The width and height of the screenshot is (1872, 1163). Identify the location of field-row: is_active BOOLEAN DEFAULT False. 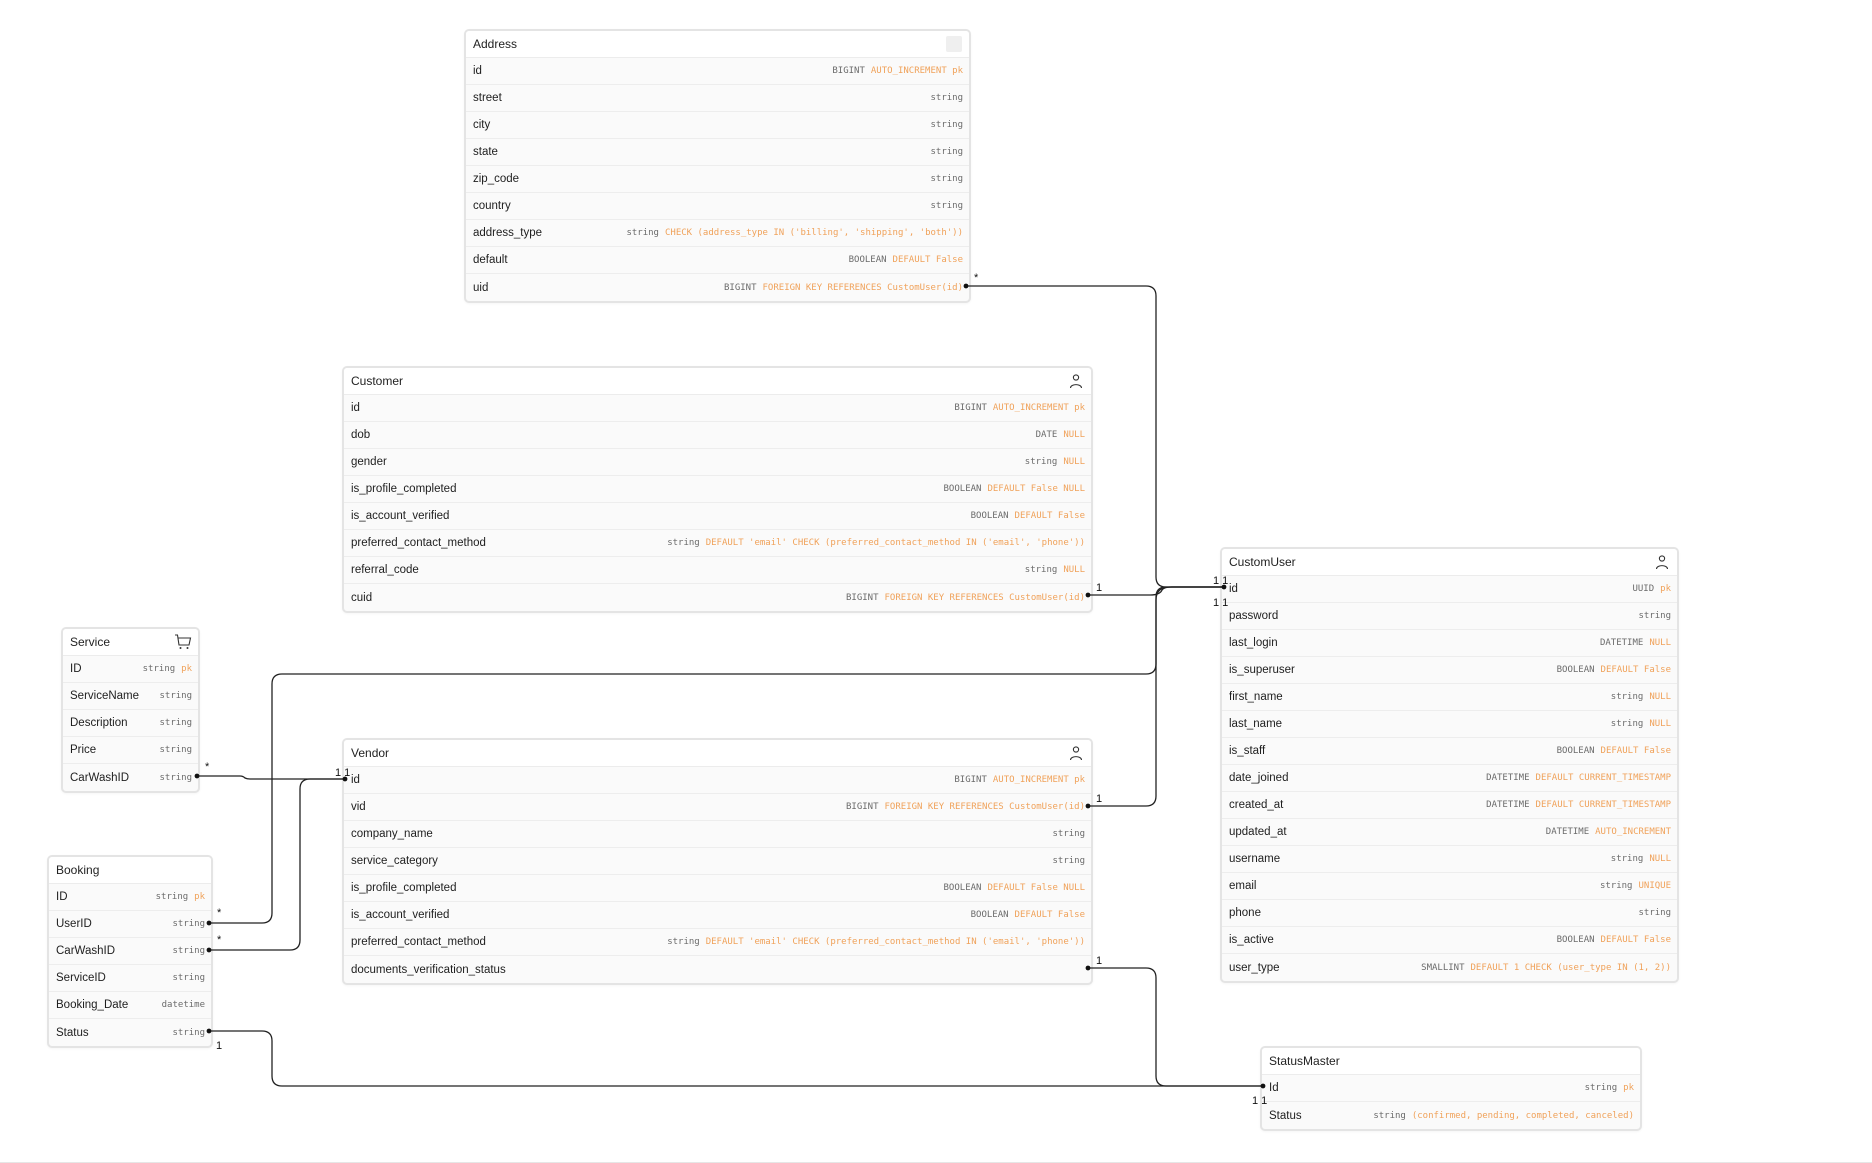
(1449, 940).